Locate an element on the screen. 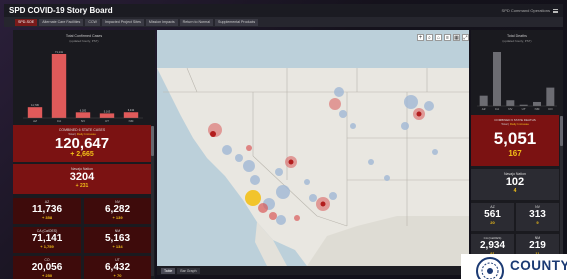 This screenshot has width=567, height=279. operations-label: SPD Command Operations is located at coordinates (526, 10).